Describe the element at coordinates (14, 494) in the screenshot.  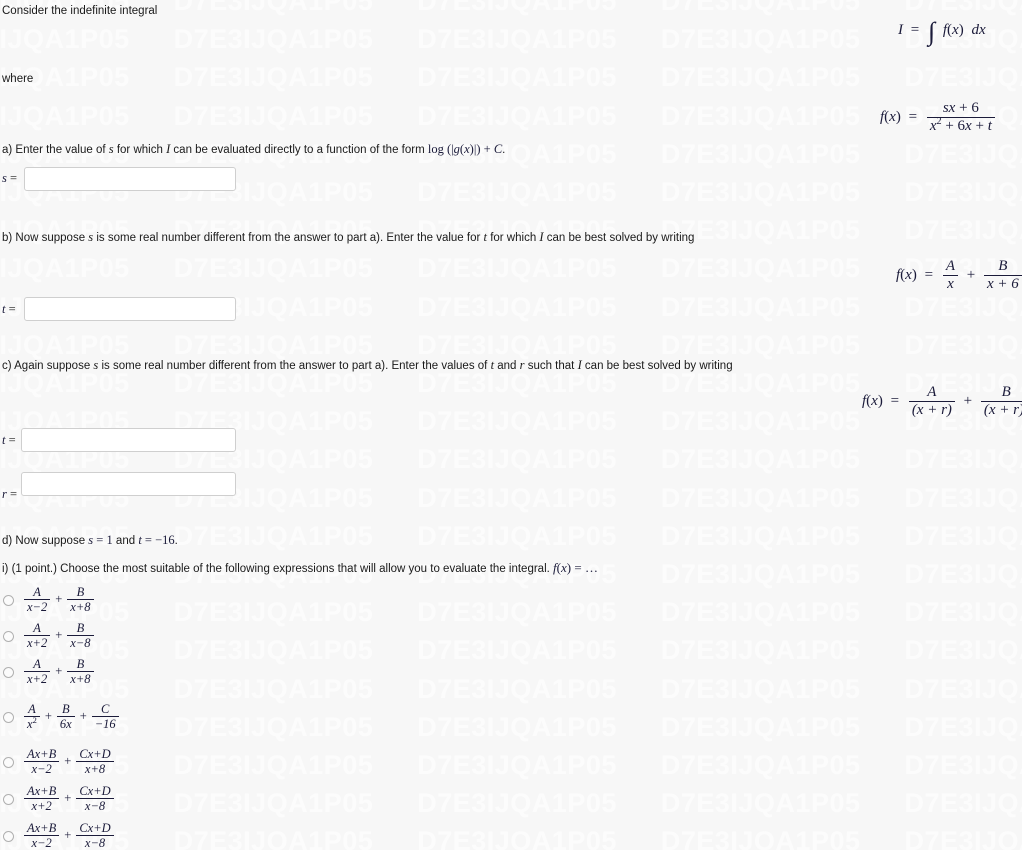
I see `part-c-r-label-eq: =` at that location.